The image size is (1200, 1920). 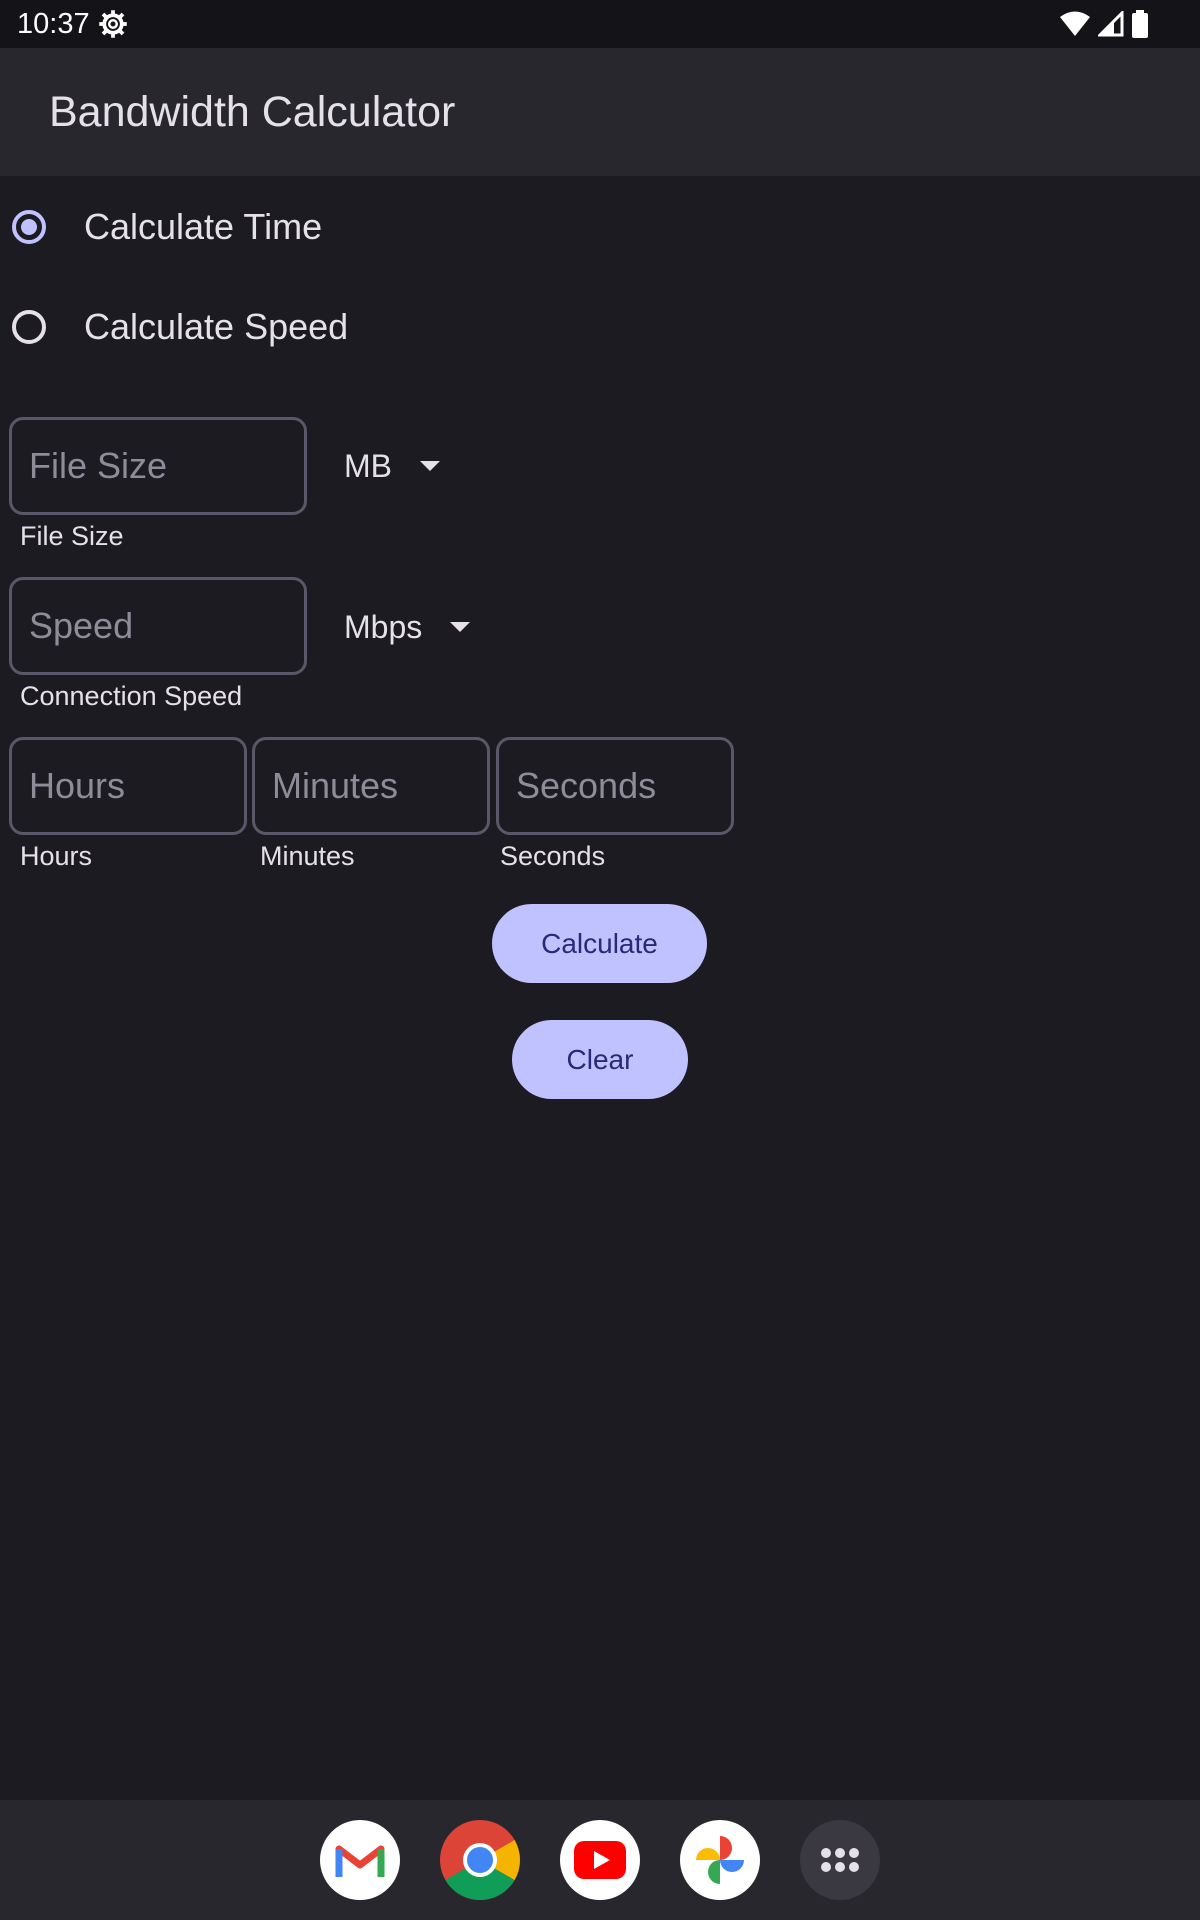 I want to click on hours-helper: Hours, so click(x=56, y=856).